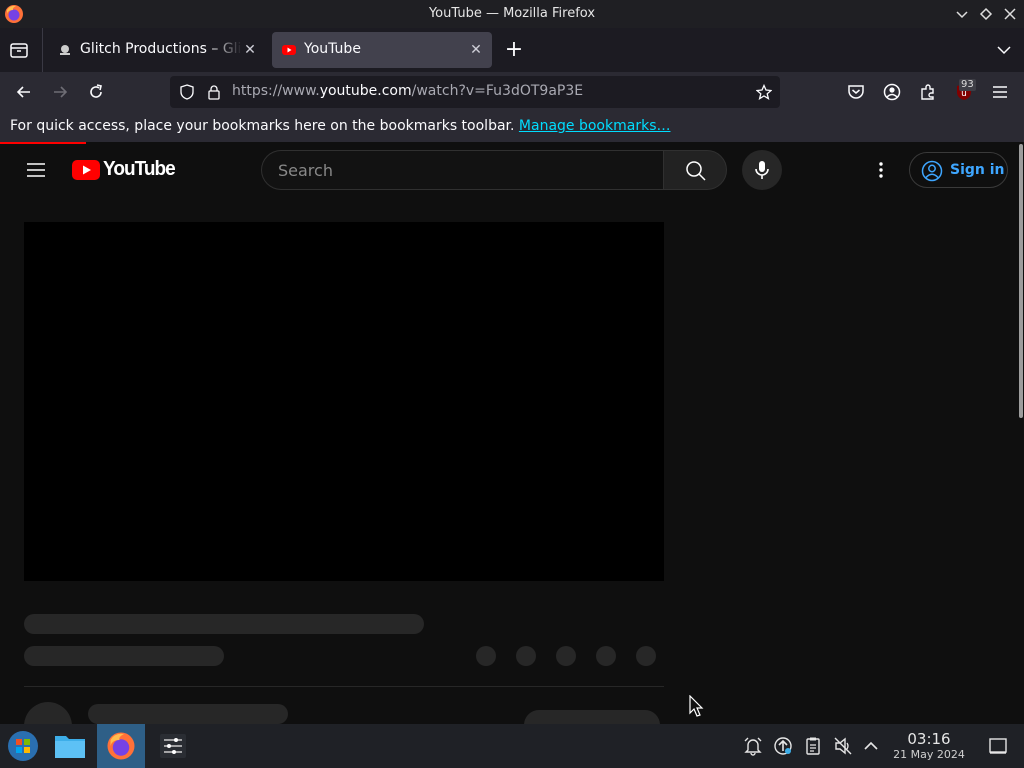  Describe the element at coordinates (753, 746) in the screenshot. I see `notifications-icon` at that location.